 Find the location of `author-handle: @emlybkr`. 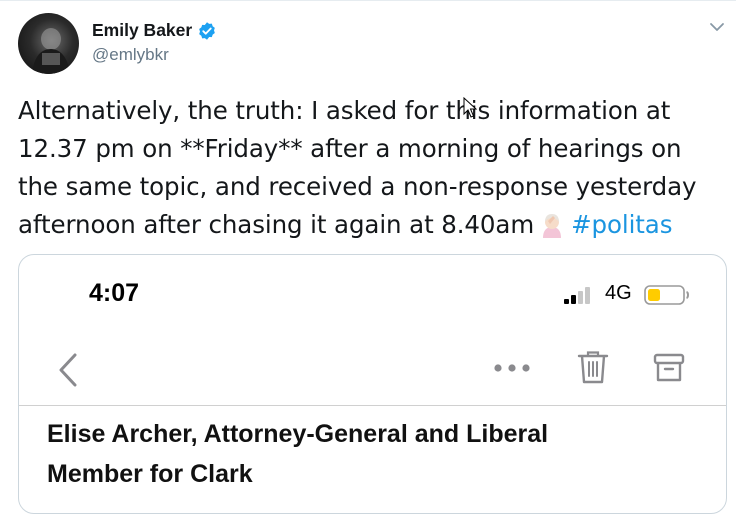

author-handle: @emlybkr is located at coordinates (130, 55).